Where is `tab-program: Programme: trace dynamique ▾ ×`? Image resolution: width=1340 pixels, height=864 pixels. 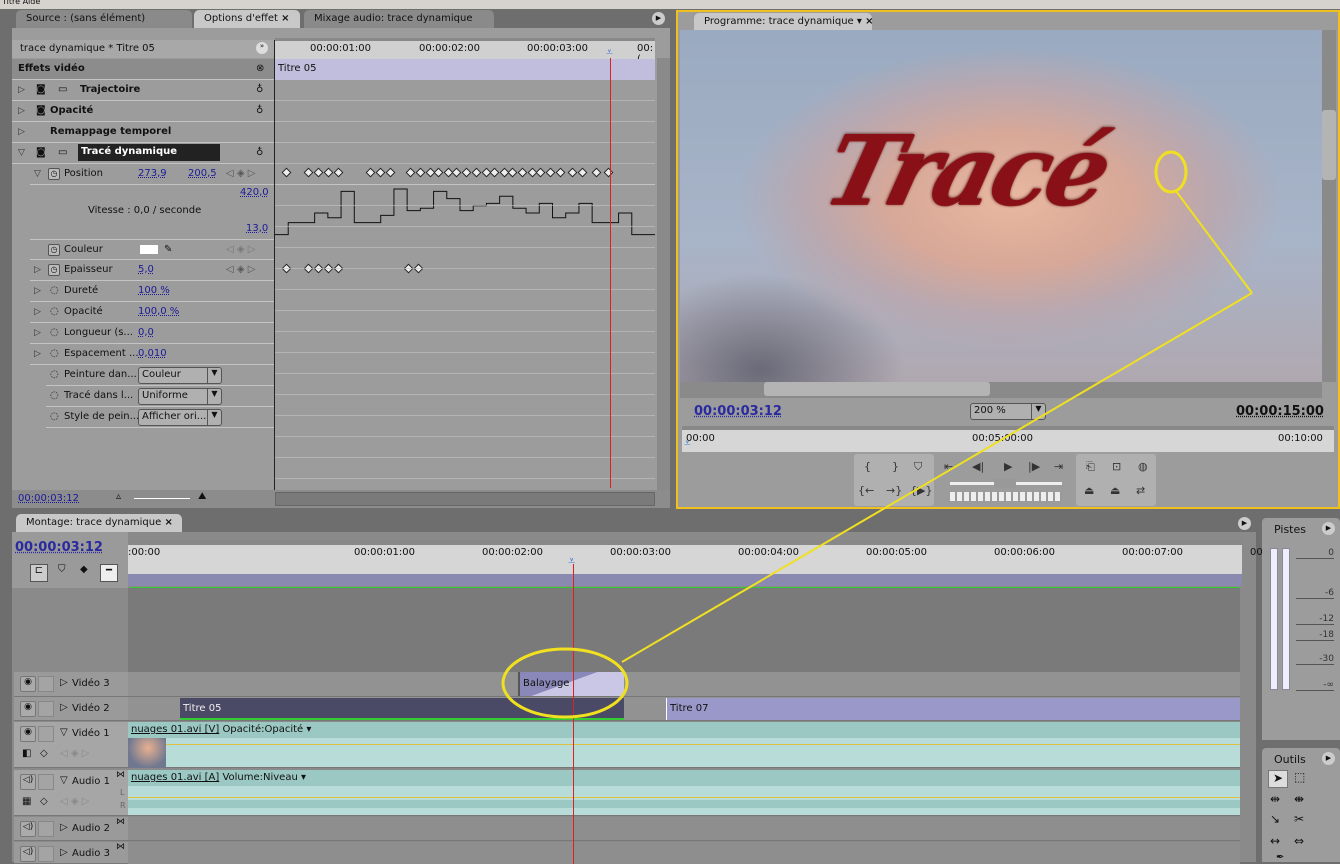 tab-program: Programme: trace dynamique ▾ × is located at coordinates (784, 22).